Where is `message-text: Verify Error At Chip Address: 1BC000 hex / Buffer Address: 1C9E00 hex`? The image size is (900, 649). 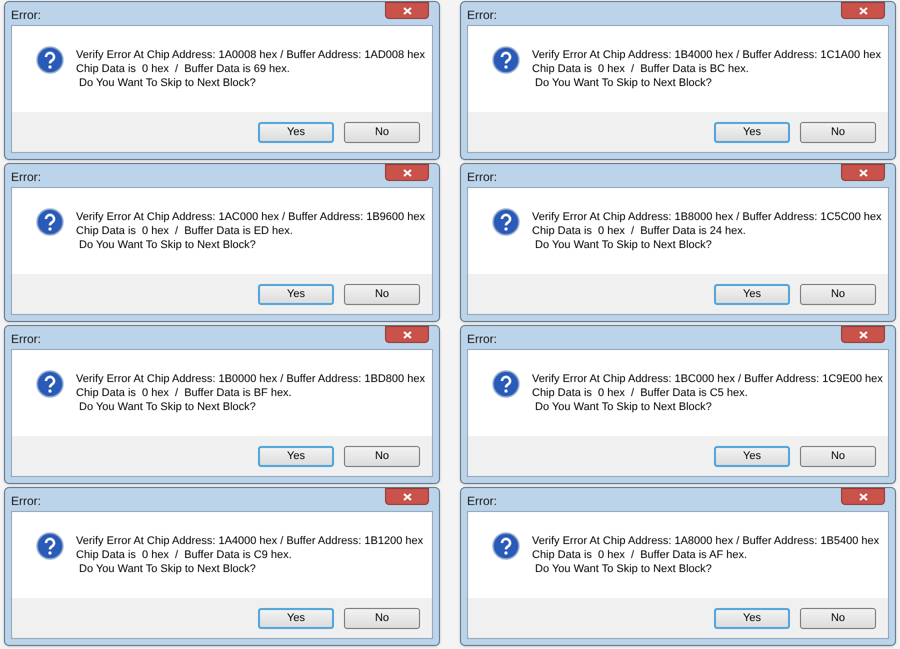
message-text: Verify Error At Chip Address: 1BC000 hex / Buffer Address: 1C9E00 hex is located at coordinates (707, 379).